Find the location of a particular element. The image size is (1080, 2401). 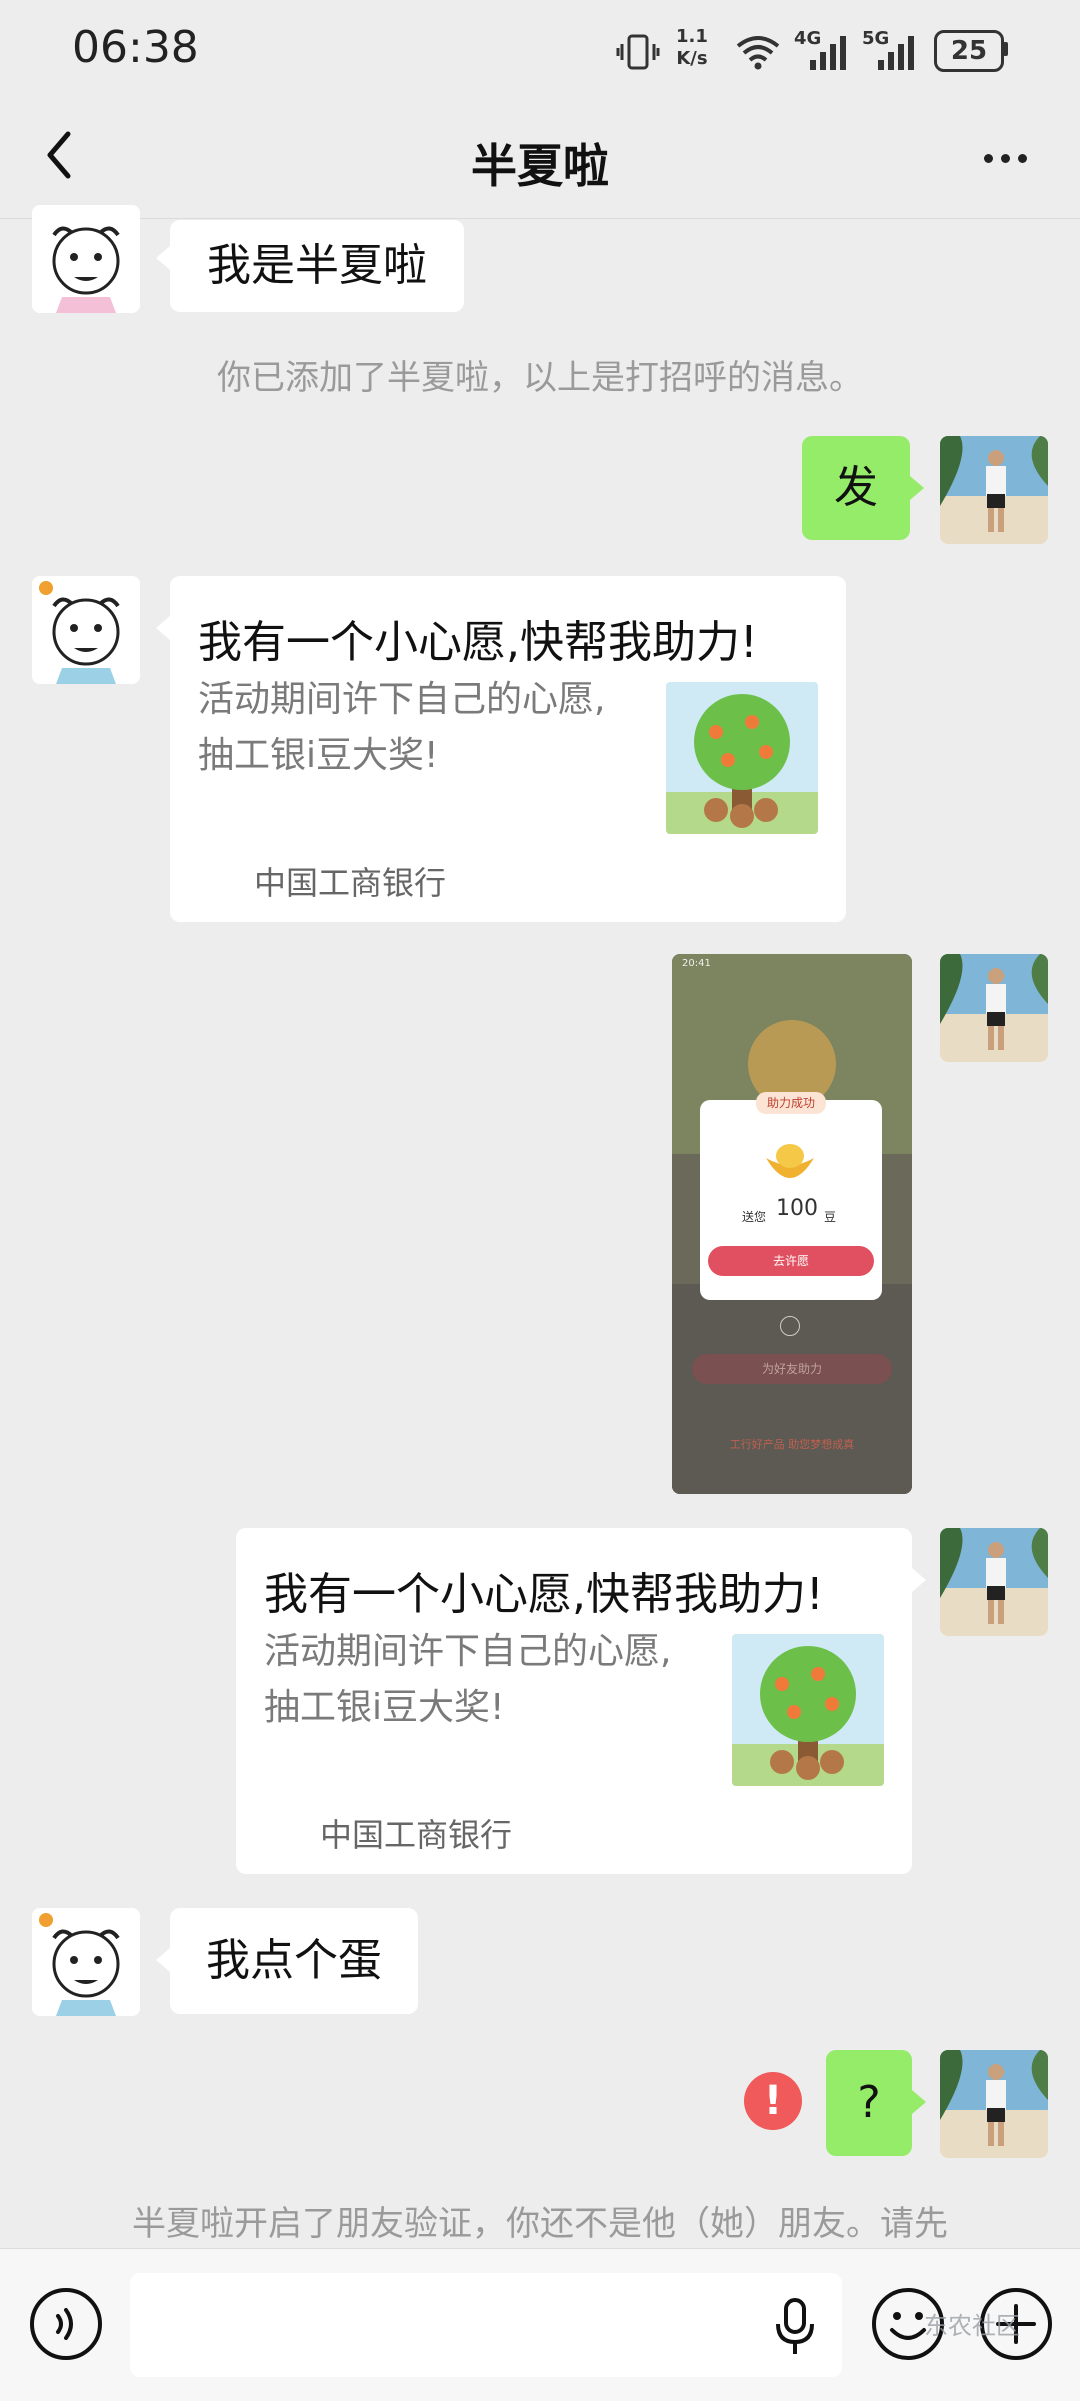

shot-gift-unit: 豆 is located at coordinates (830, 1217).